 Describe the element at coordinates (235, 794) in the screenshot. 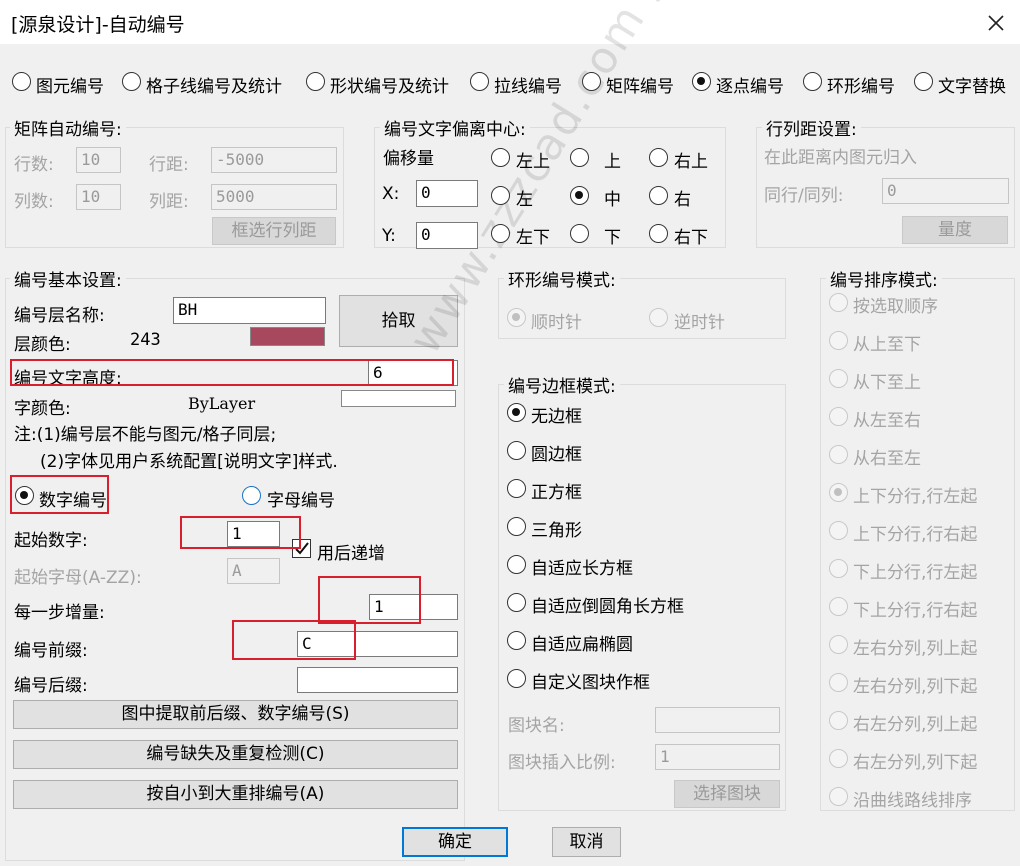

I see `renumber-ascending-button: 按自小到大重排编号(A)` at that location.